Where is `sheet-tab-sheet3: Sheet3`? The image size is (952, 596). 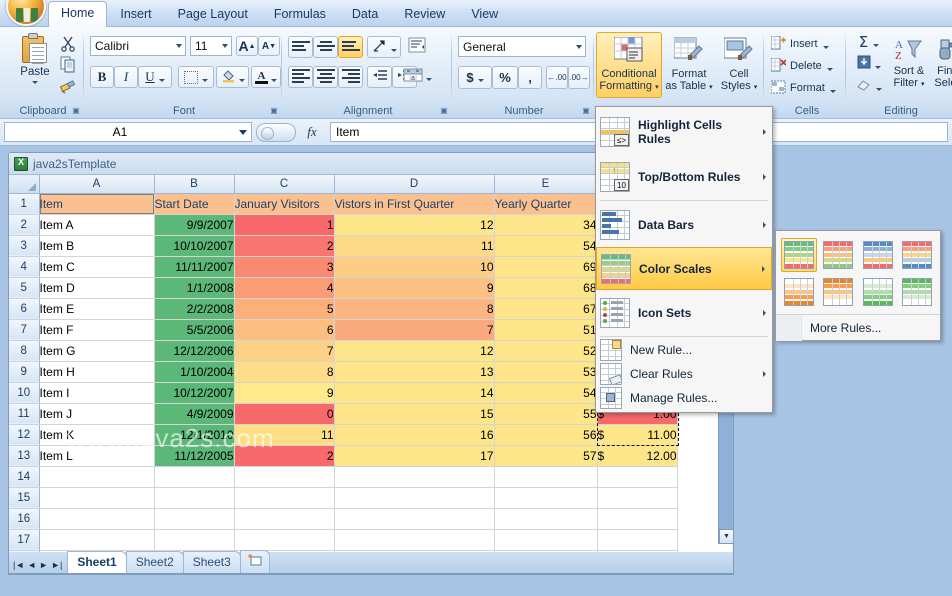
sheet-tab-sheet3: Sheet3 is located at coordinates (211, 562).